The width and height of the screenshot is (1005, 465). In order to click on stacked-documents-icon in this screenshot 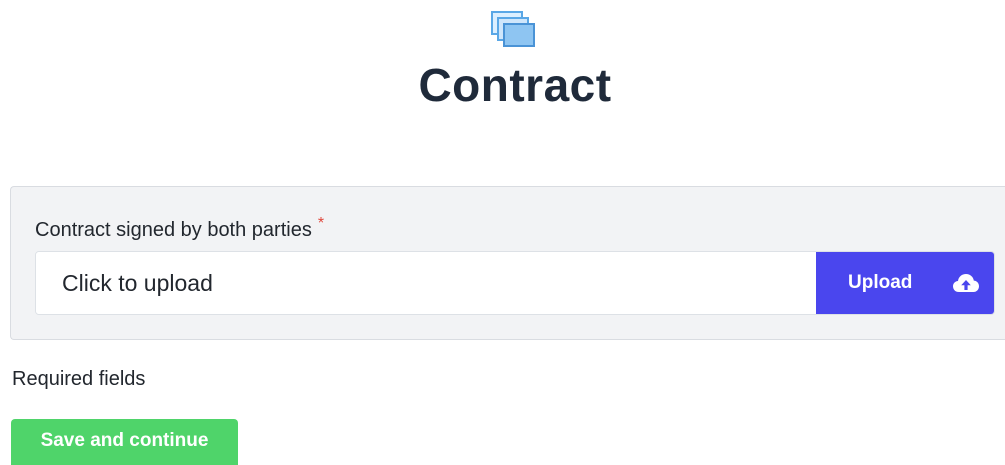, I will do `click(513, 29)`.